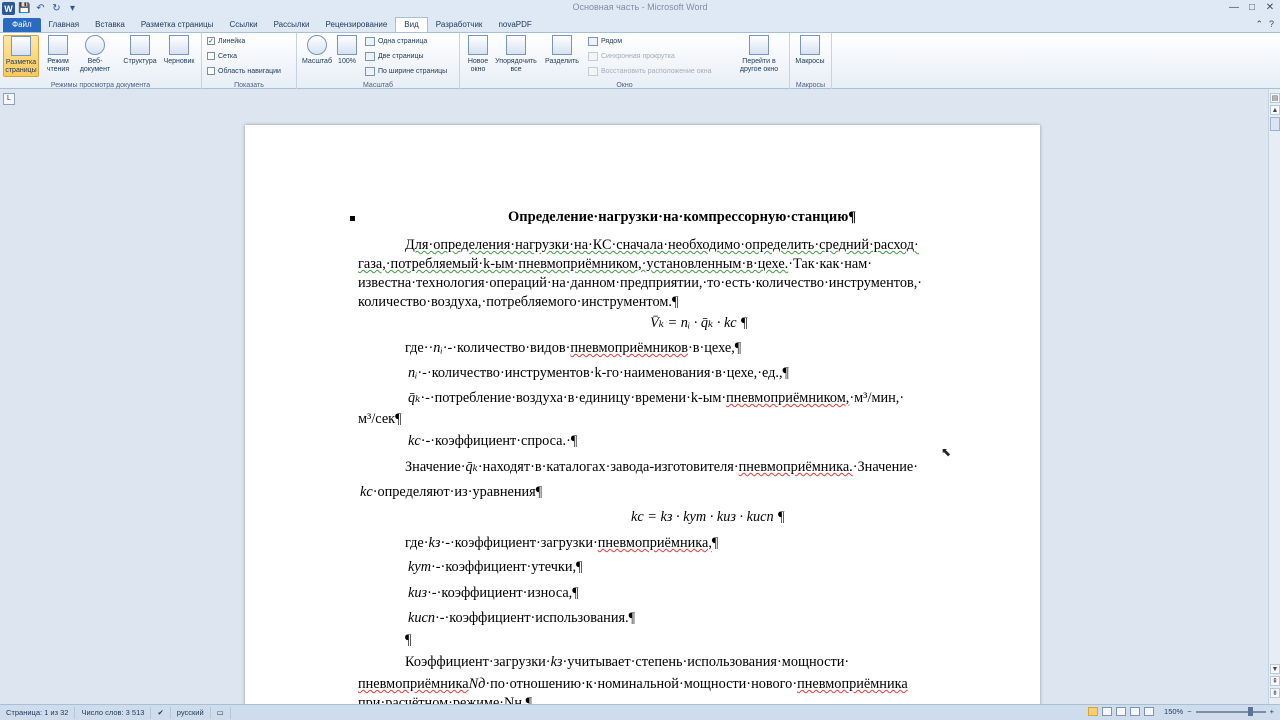 Image resolution: width=1280 pixels, height=720 pixels. What do you see at coordinates (478, 56) in the screenshot?
I see `new-window-button: Новое окно` at bounding box center [478, 56].